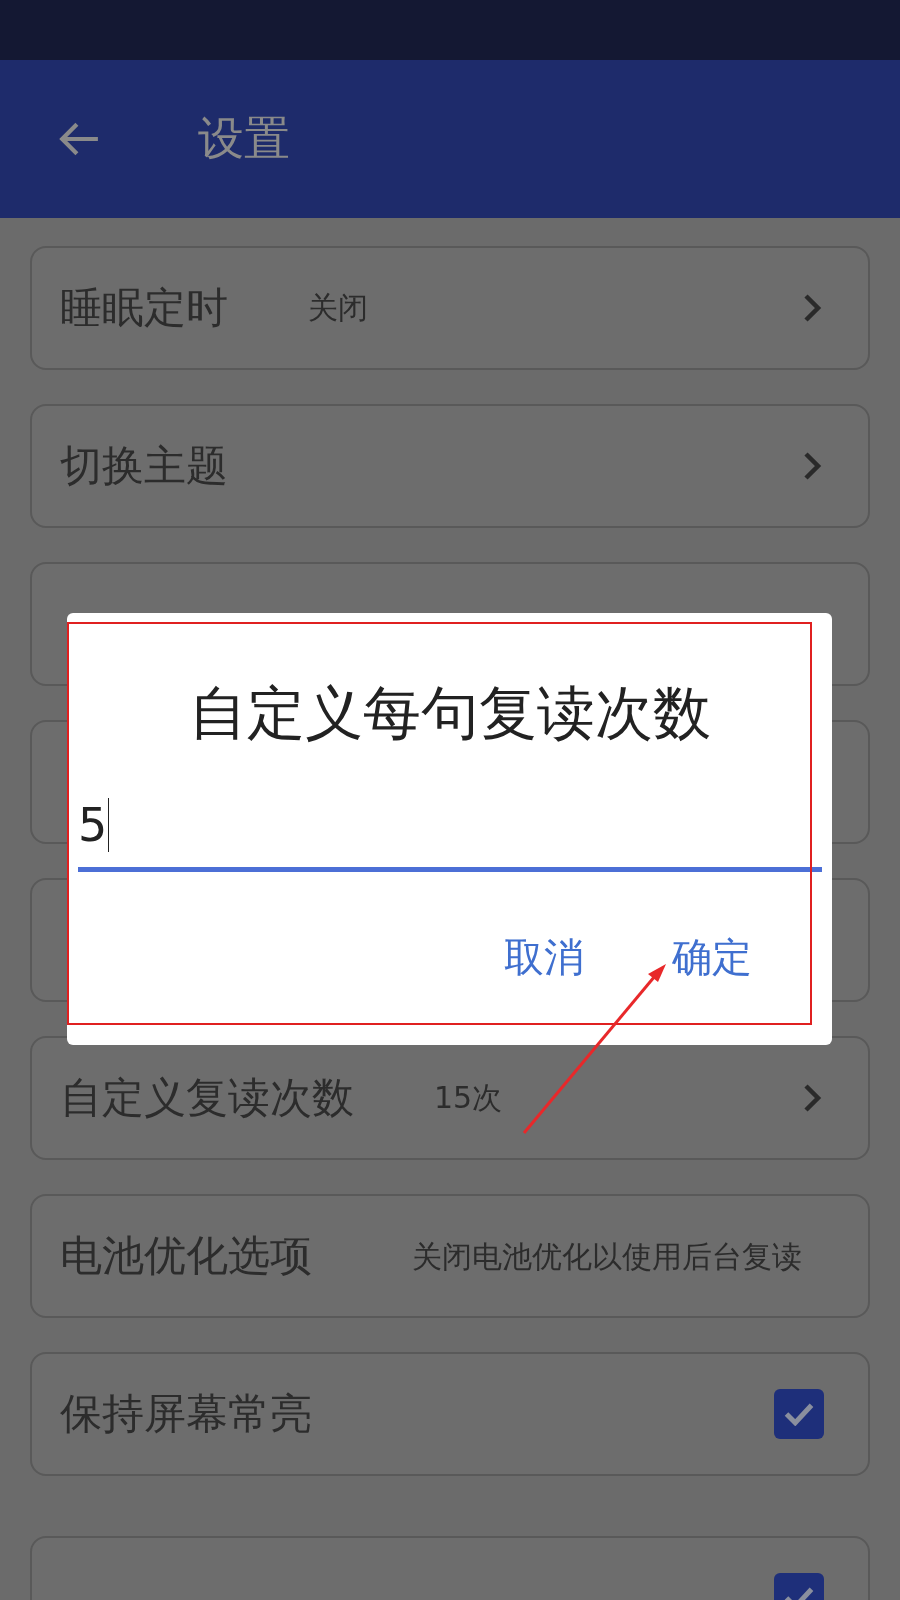  I want to click on row-label: 电池优化选项, so click(186, 1256).